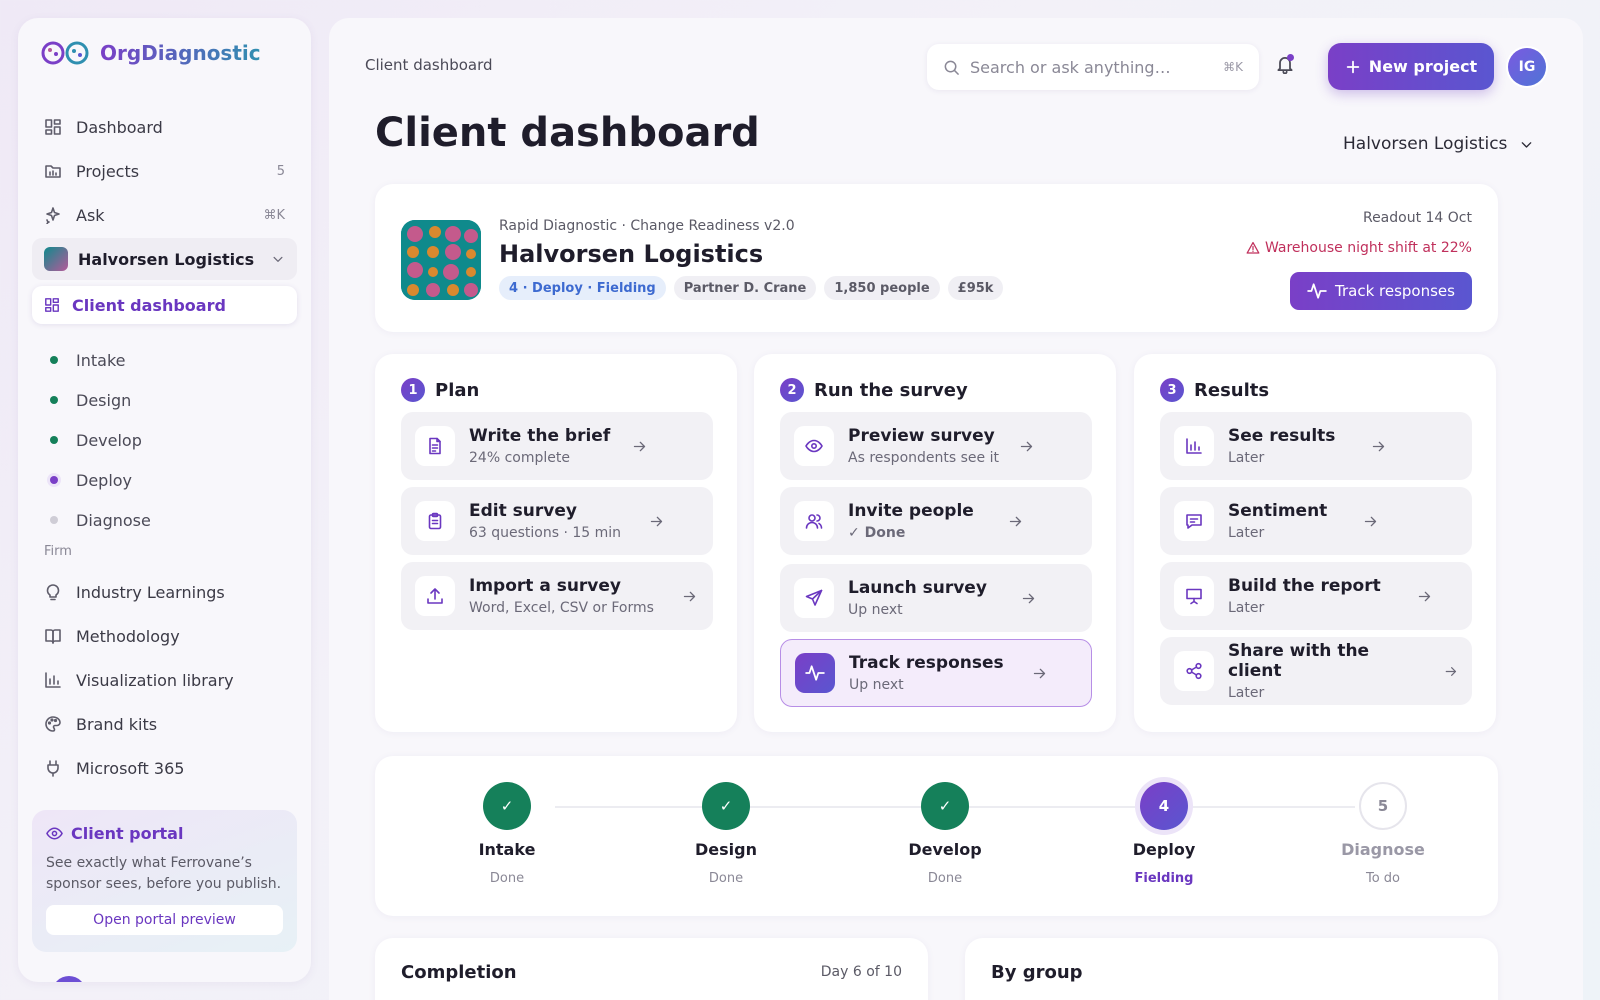 The width and height of the screenshot is (1600, 1000). I want to click on nav-industry-learnings: Industry Learnings, so click(164, 592).